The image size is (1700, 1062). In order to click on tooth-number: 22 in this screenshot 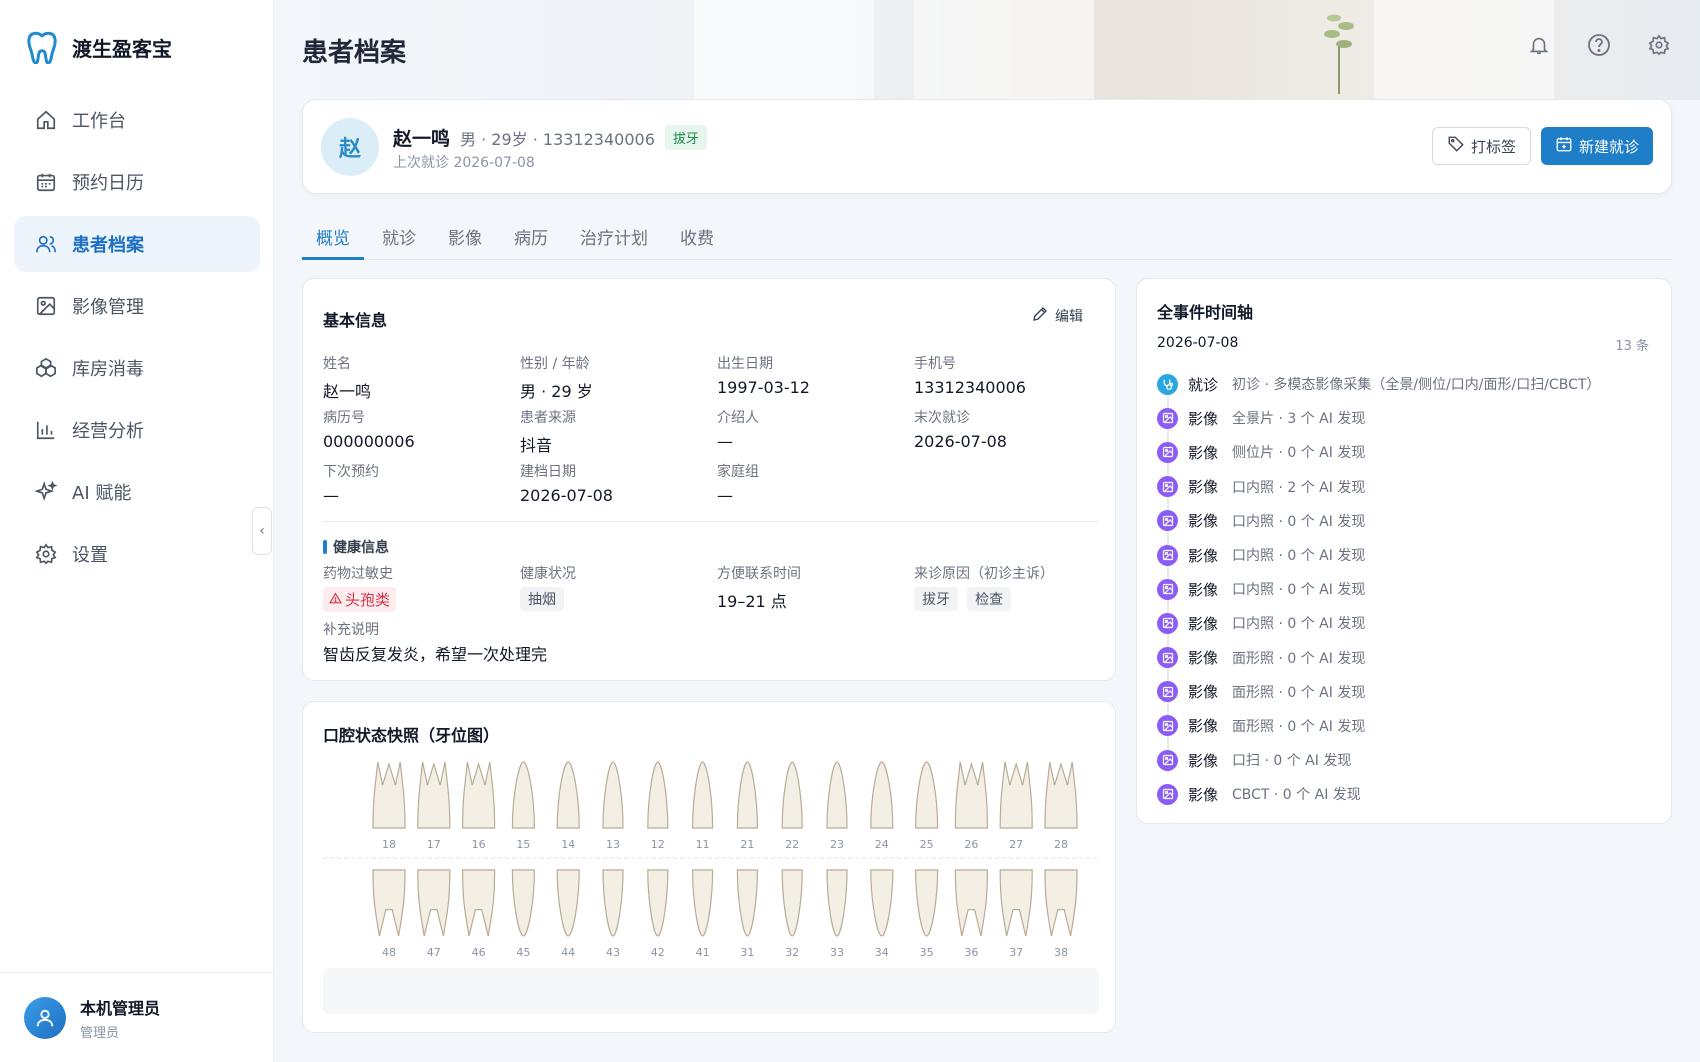, I will do `click(792, 844)`.